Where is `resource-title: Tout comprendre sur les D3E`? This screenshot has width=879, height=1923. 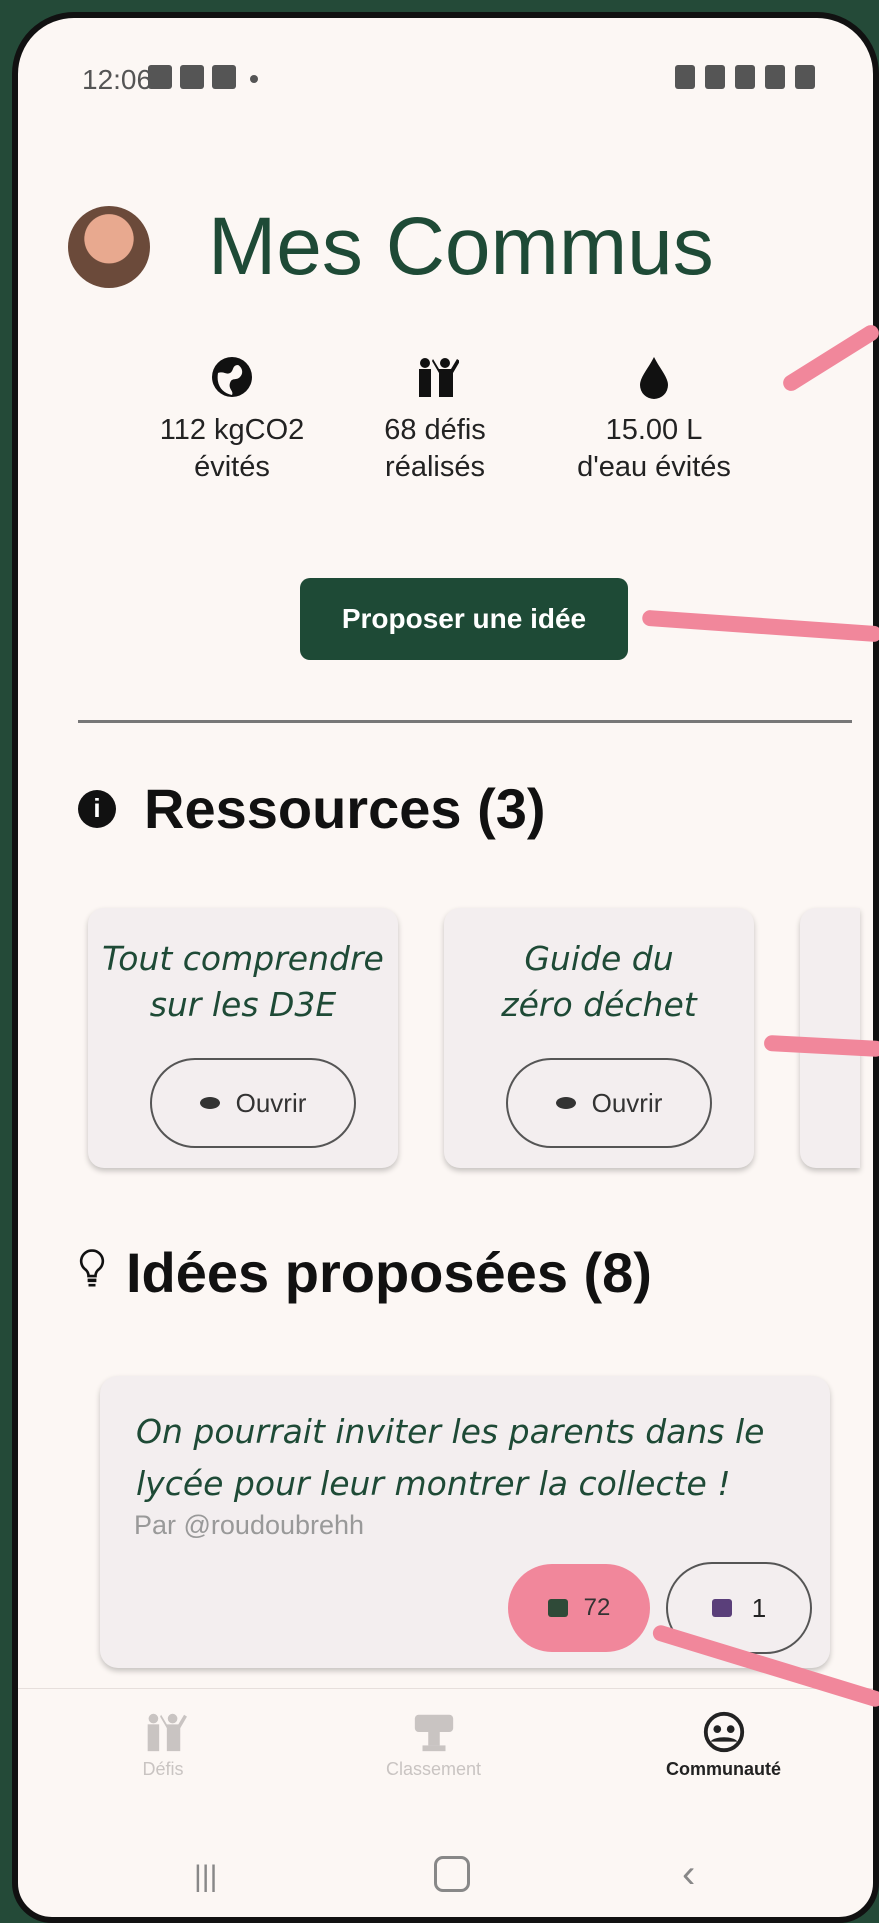
resource-title: Tout comprendre sur les D3E is located at coordinates (243, 981).